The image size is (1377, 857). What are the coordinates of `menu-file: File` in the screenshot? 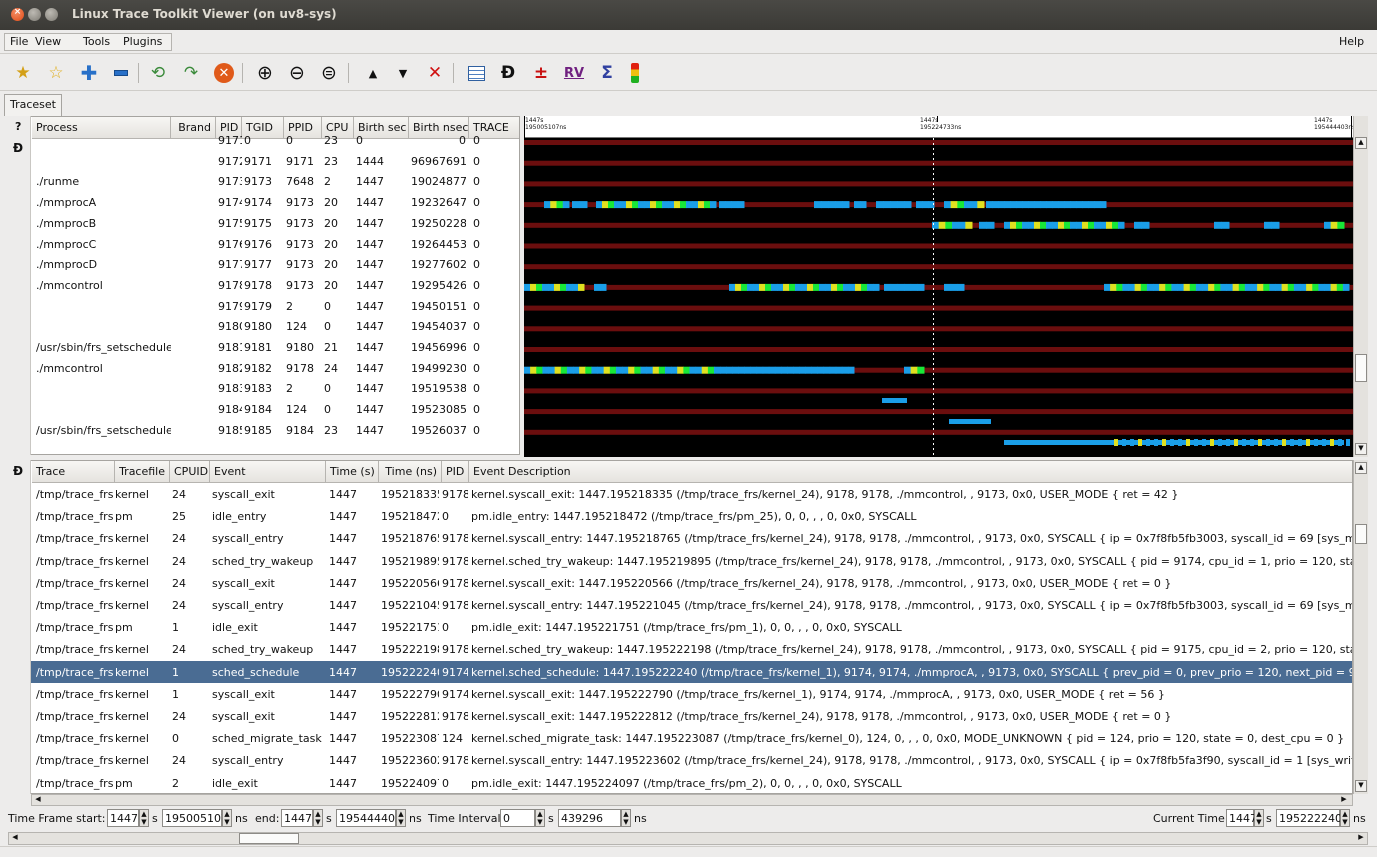 It's located at (19, 41).